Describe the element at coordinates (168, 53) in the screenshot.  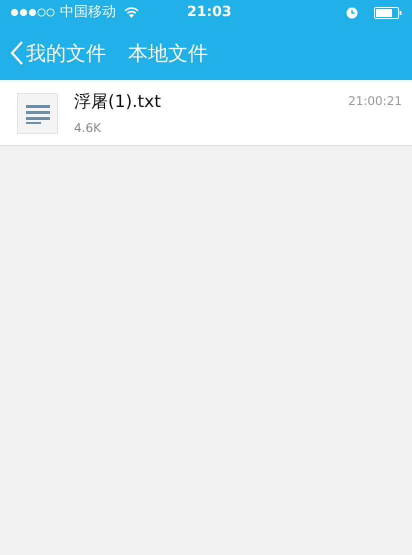
I see `page-title: 本地文件` at that location.